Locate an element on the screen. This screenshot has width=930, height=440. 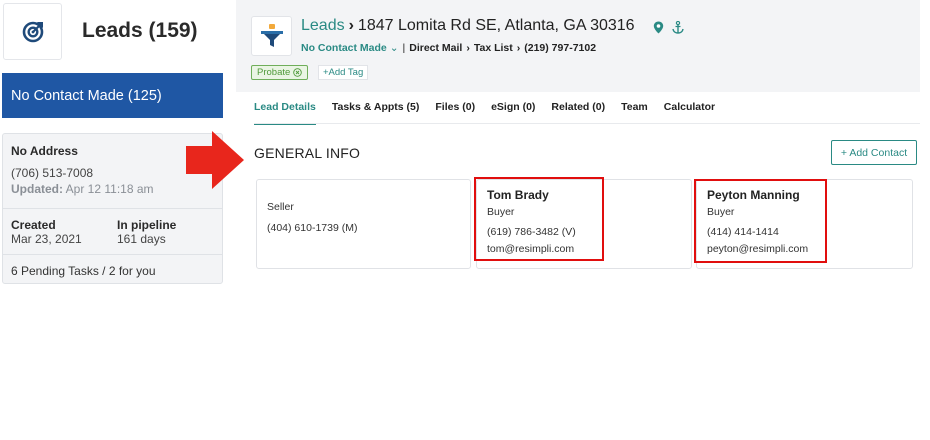
contact-phone: (414) 414-1414 is located at coordinates (743, 232).